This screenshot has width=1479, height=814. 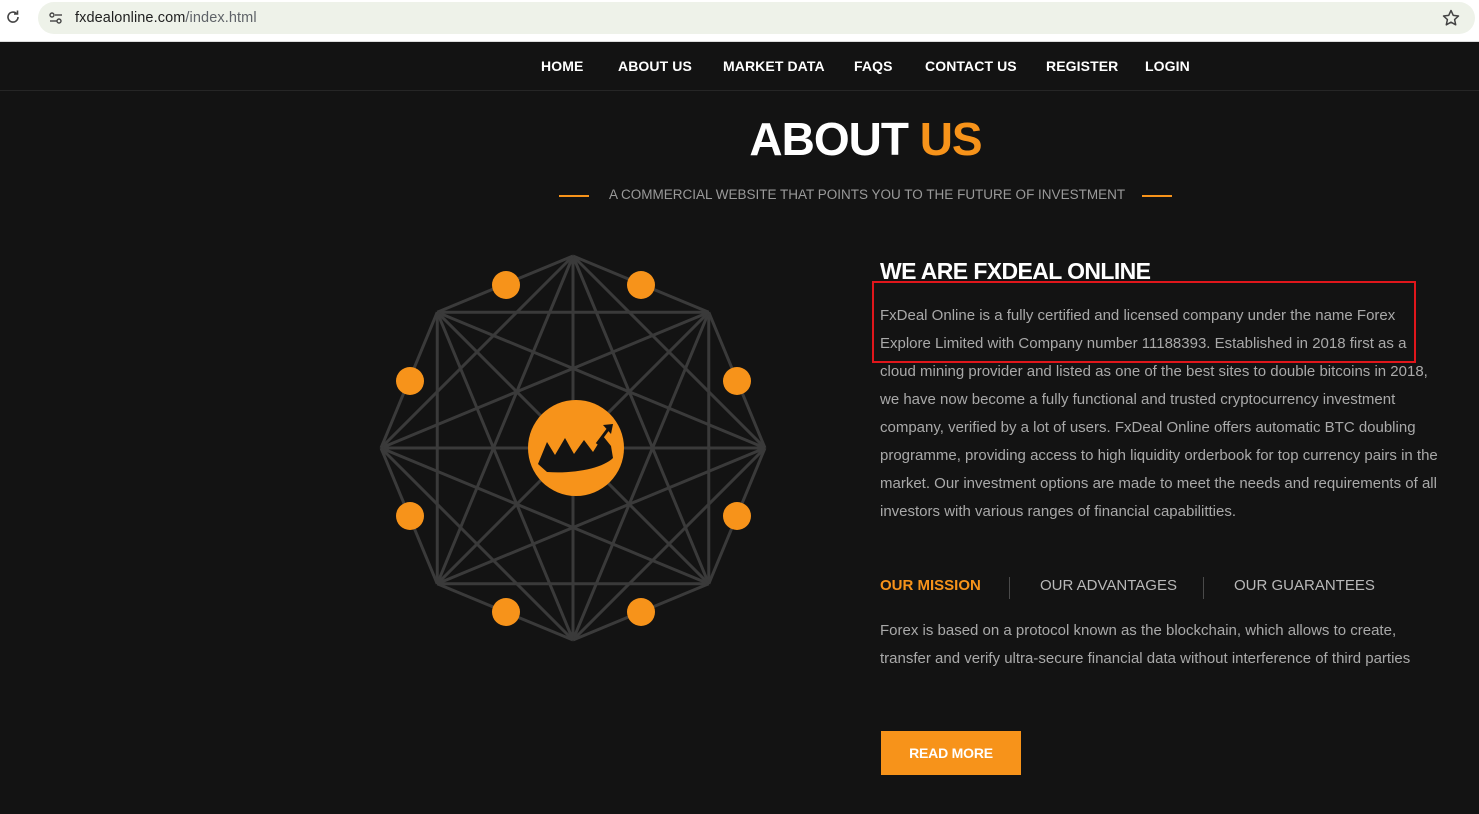 I want to click on nav-contact-us: CONTACT US, so click(x=971, y=66).